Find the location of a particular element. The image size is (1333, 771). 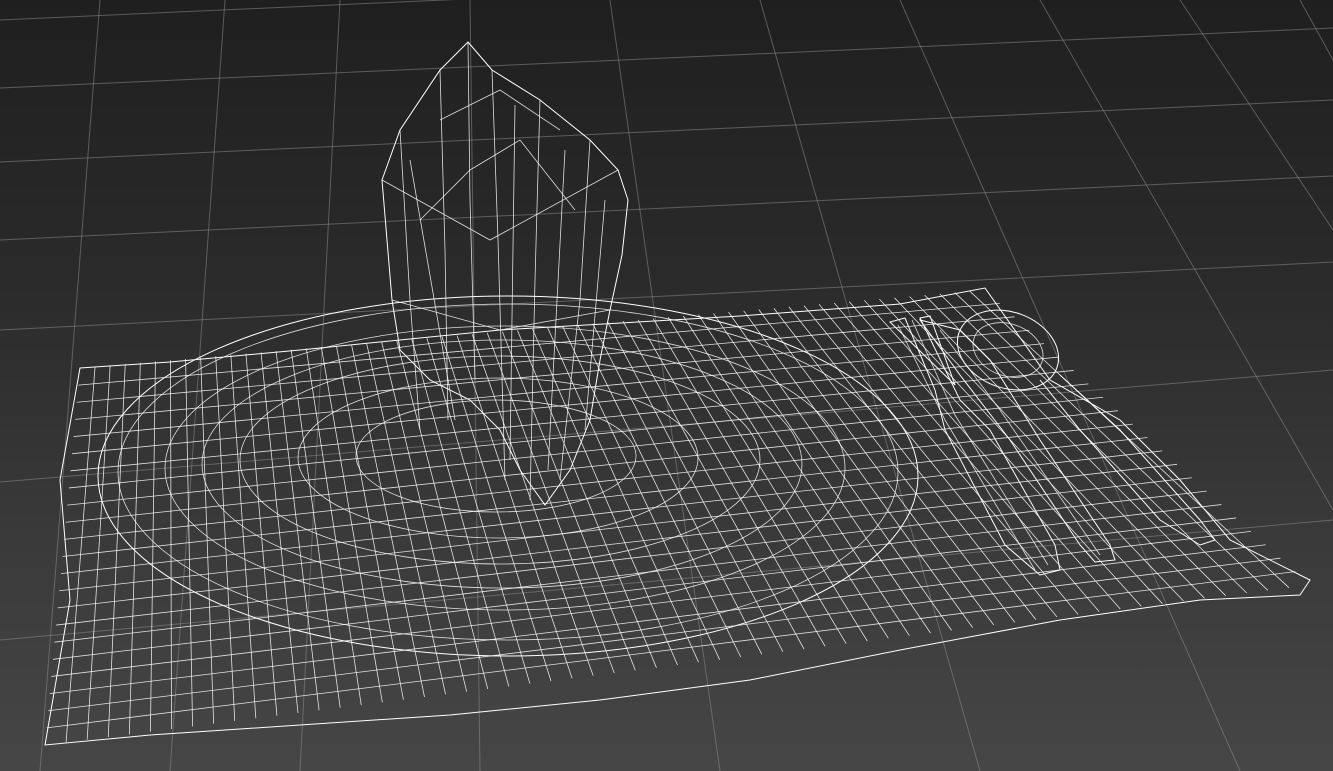

knife-wireframe is located at coordinates (1017, 441).